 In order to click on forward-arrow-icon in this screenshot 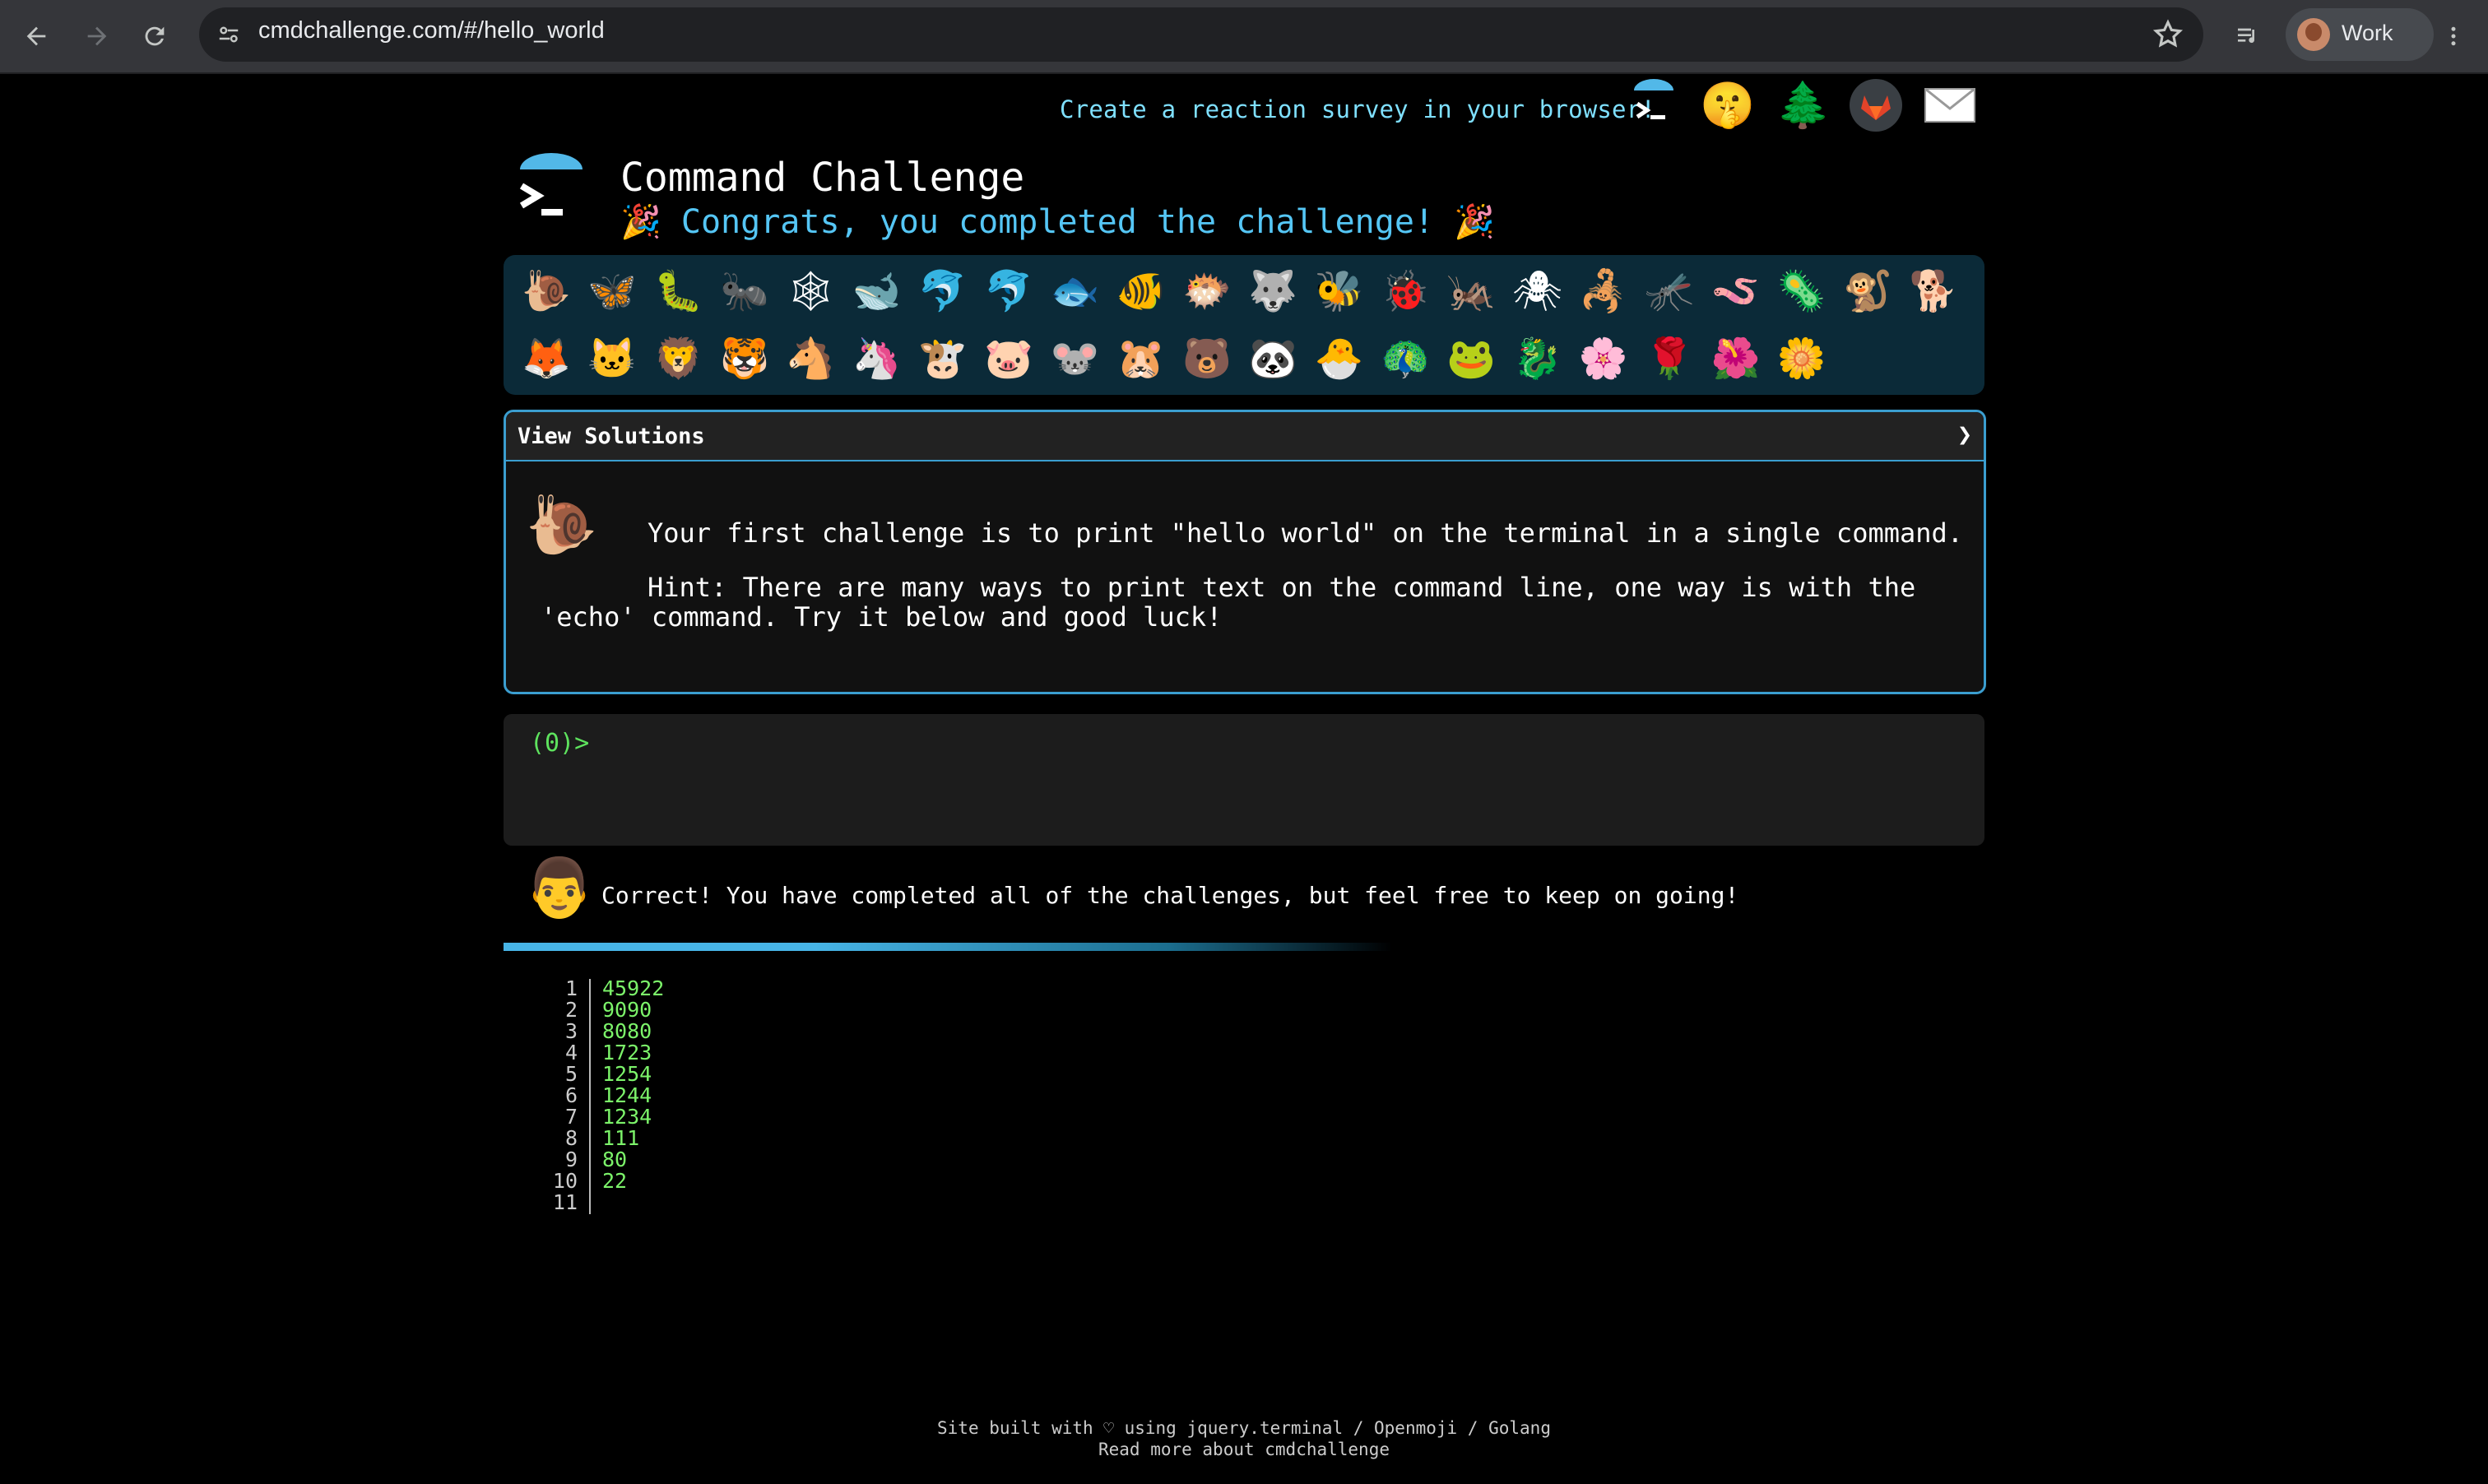, I will do `click(97, 36)`.